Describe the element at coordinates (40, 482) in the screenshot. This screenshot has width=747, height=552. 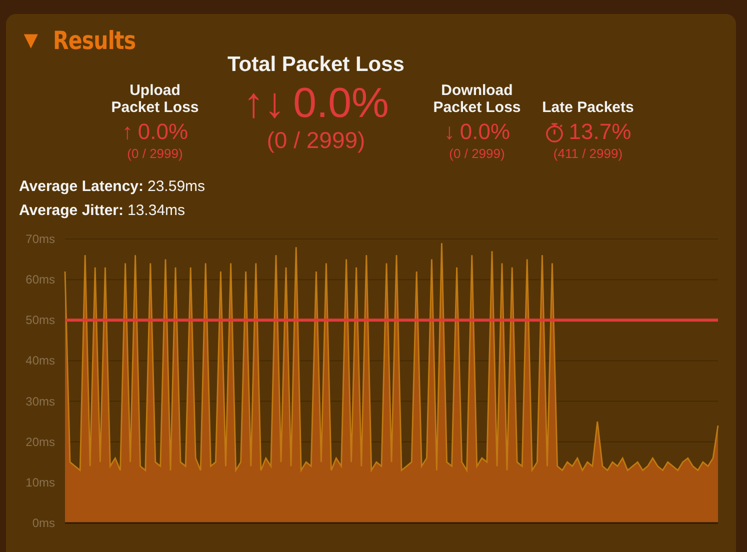
I see `axis-tick-label: 10ms` at that location.